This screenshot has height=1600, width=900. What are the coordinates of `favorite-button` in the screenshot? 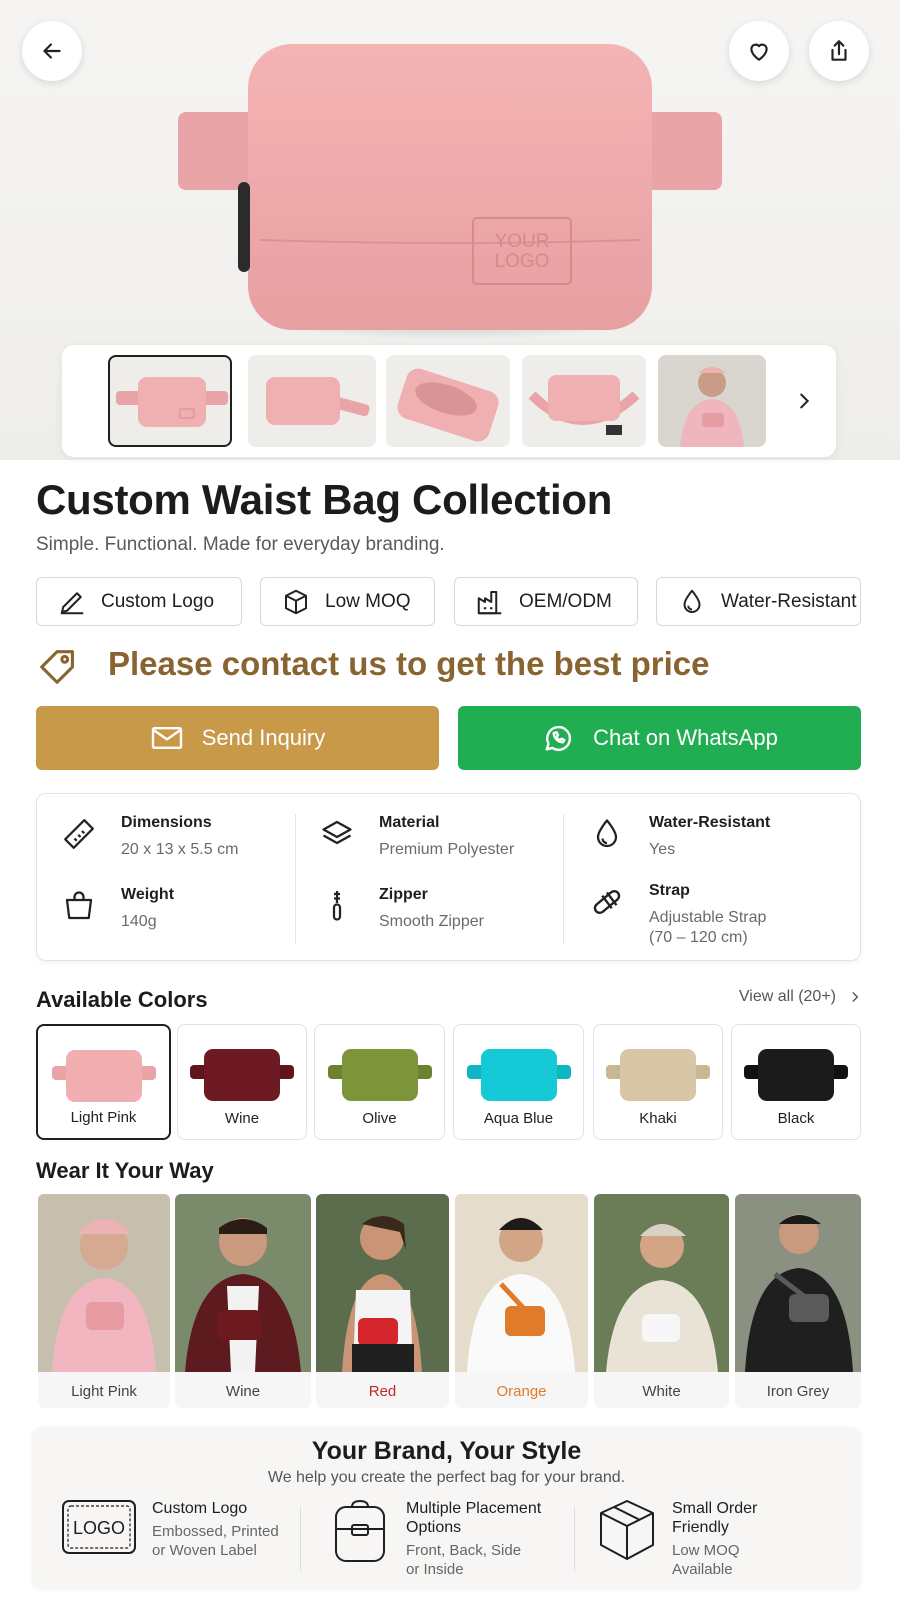 It's located at (759, 51).